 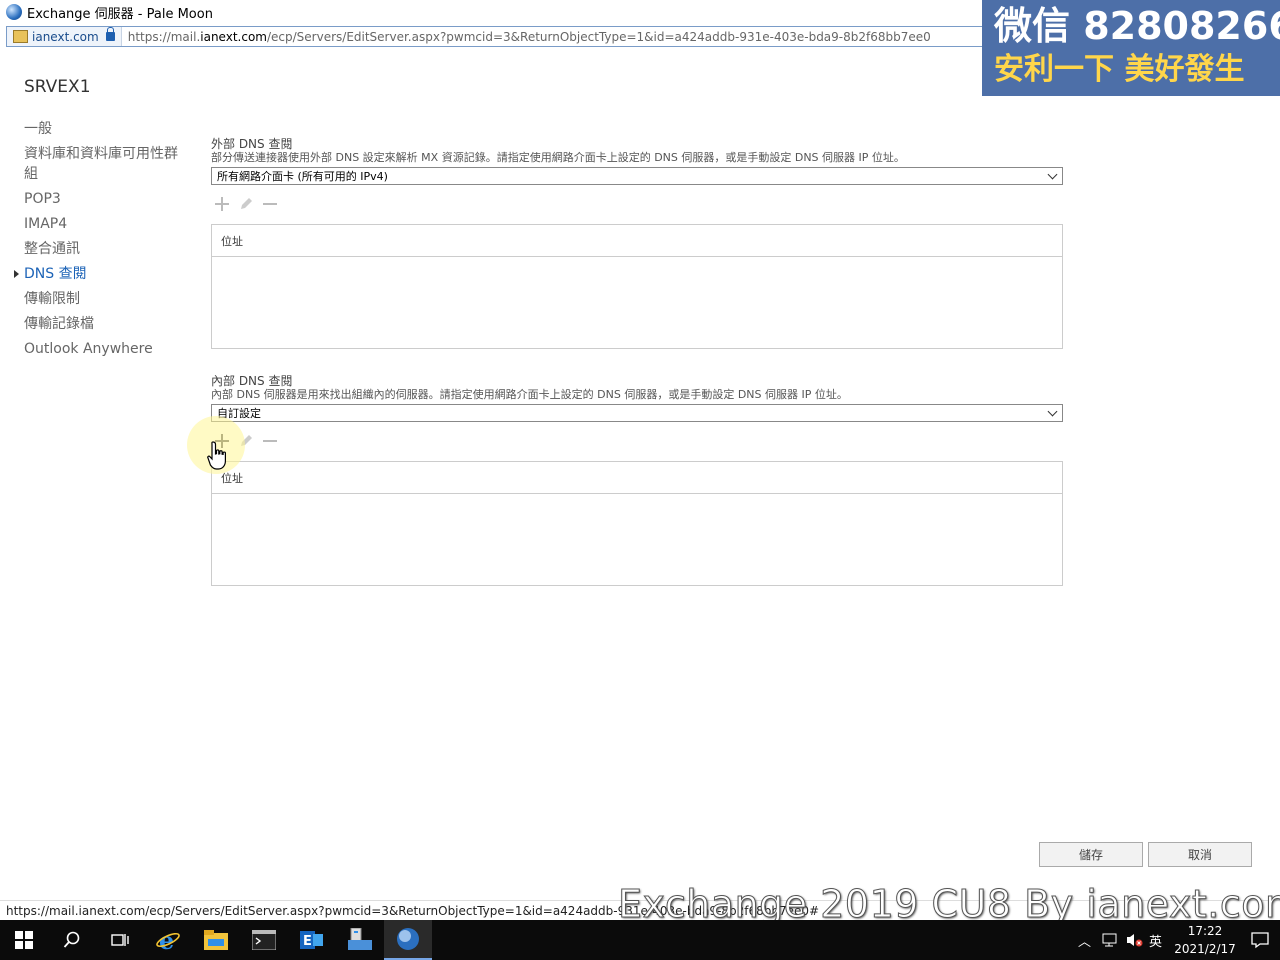 What do you see at coordinates (637, 413) in the screenshot?
I see `internal-dns-select: 自訂設定` at bounding box center [637, 413].